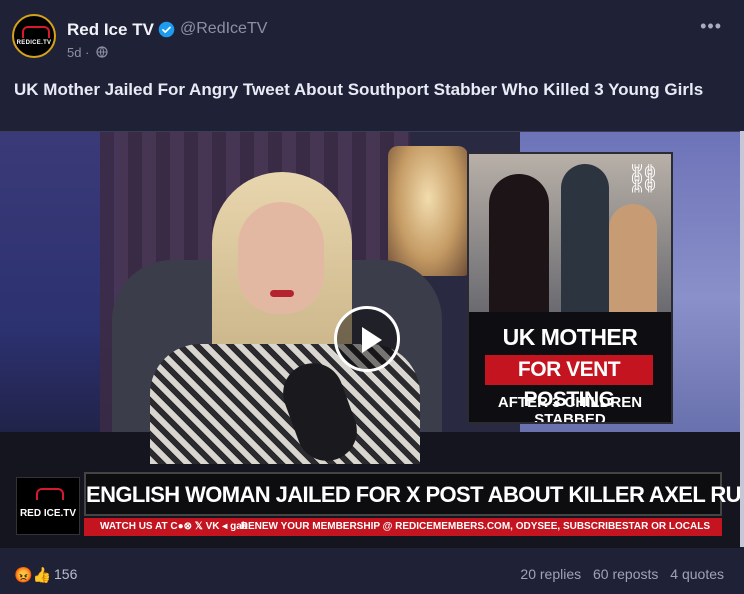 The width and height of the screenshot is (744, 594). What do you see at coordinates (48, 506) in the screenshot?
I see `channel-logo: RED ICE.TV` at bounding box center [48, 506].